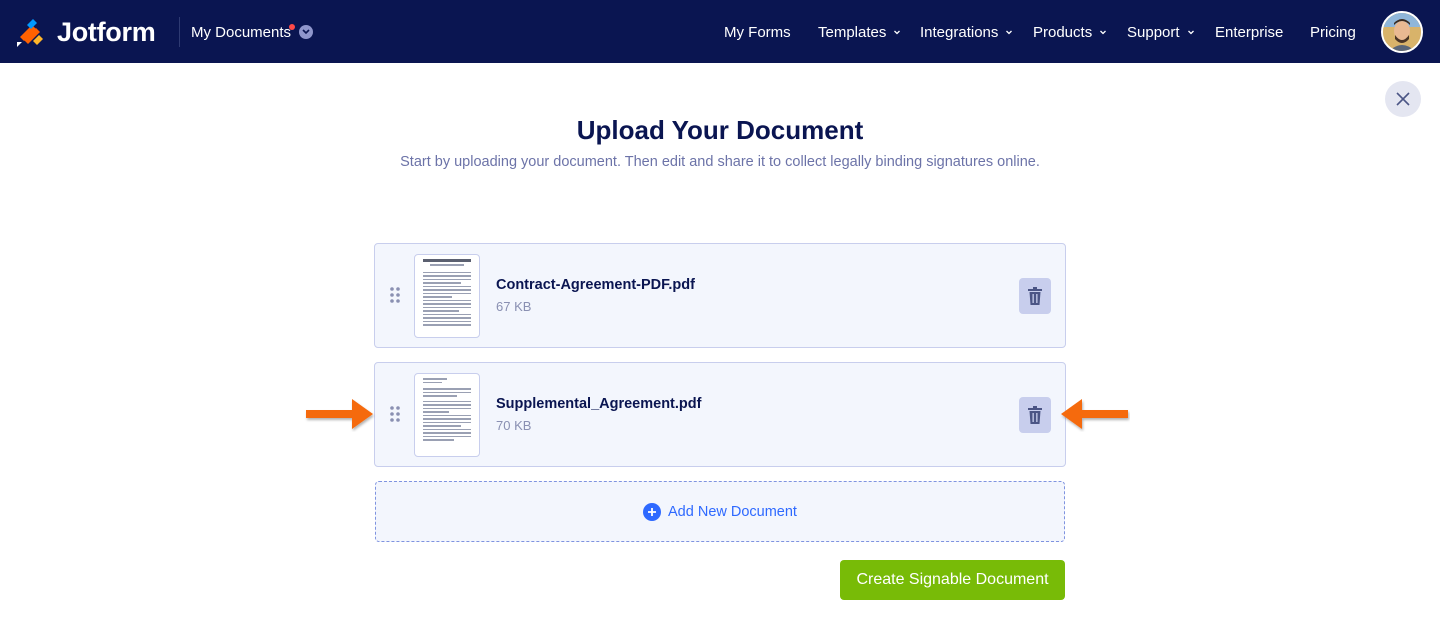 Image resolution: width=1440 pixels, height=622 pixels. Describe the element at coordinates (30, 33) in the screenshot. I see `jotform-logo-icon` at that location.